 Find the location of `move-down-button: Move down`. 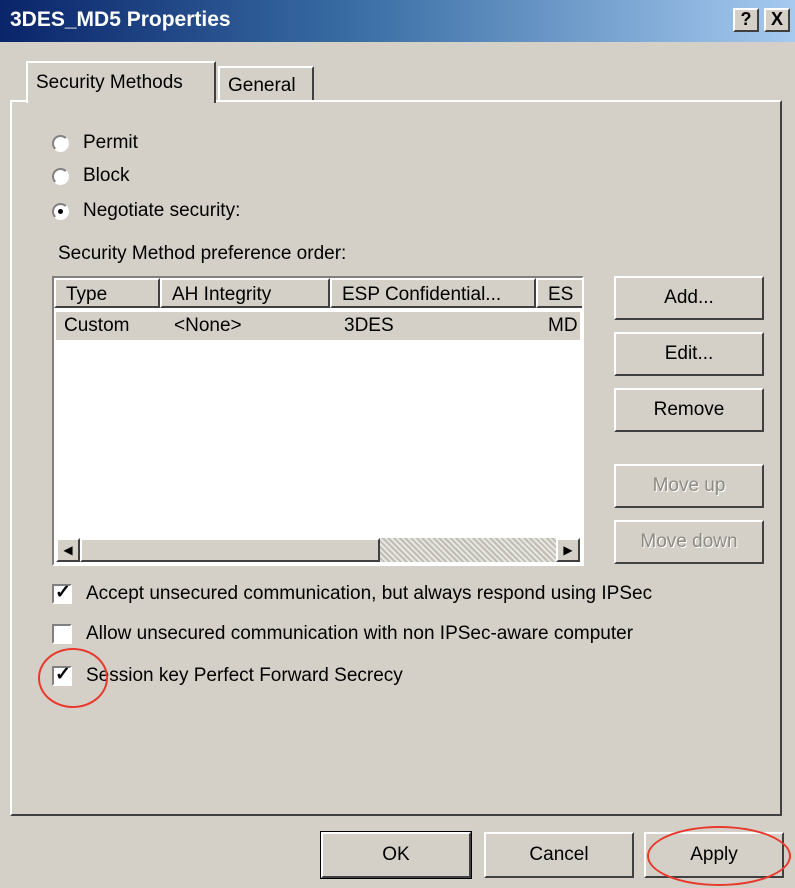

move-down-button: Move down is located at coordinates (689, 542).